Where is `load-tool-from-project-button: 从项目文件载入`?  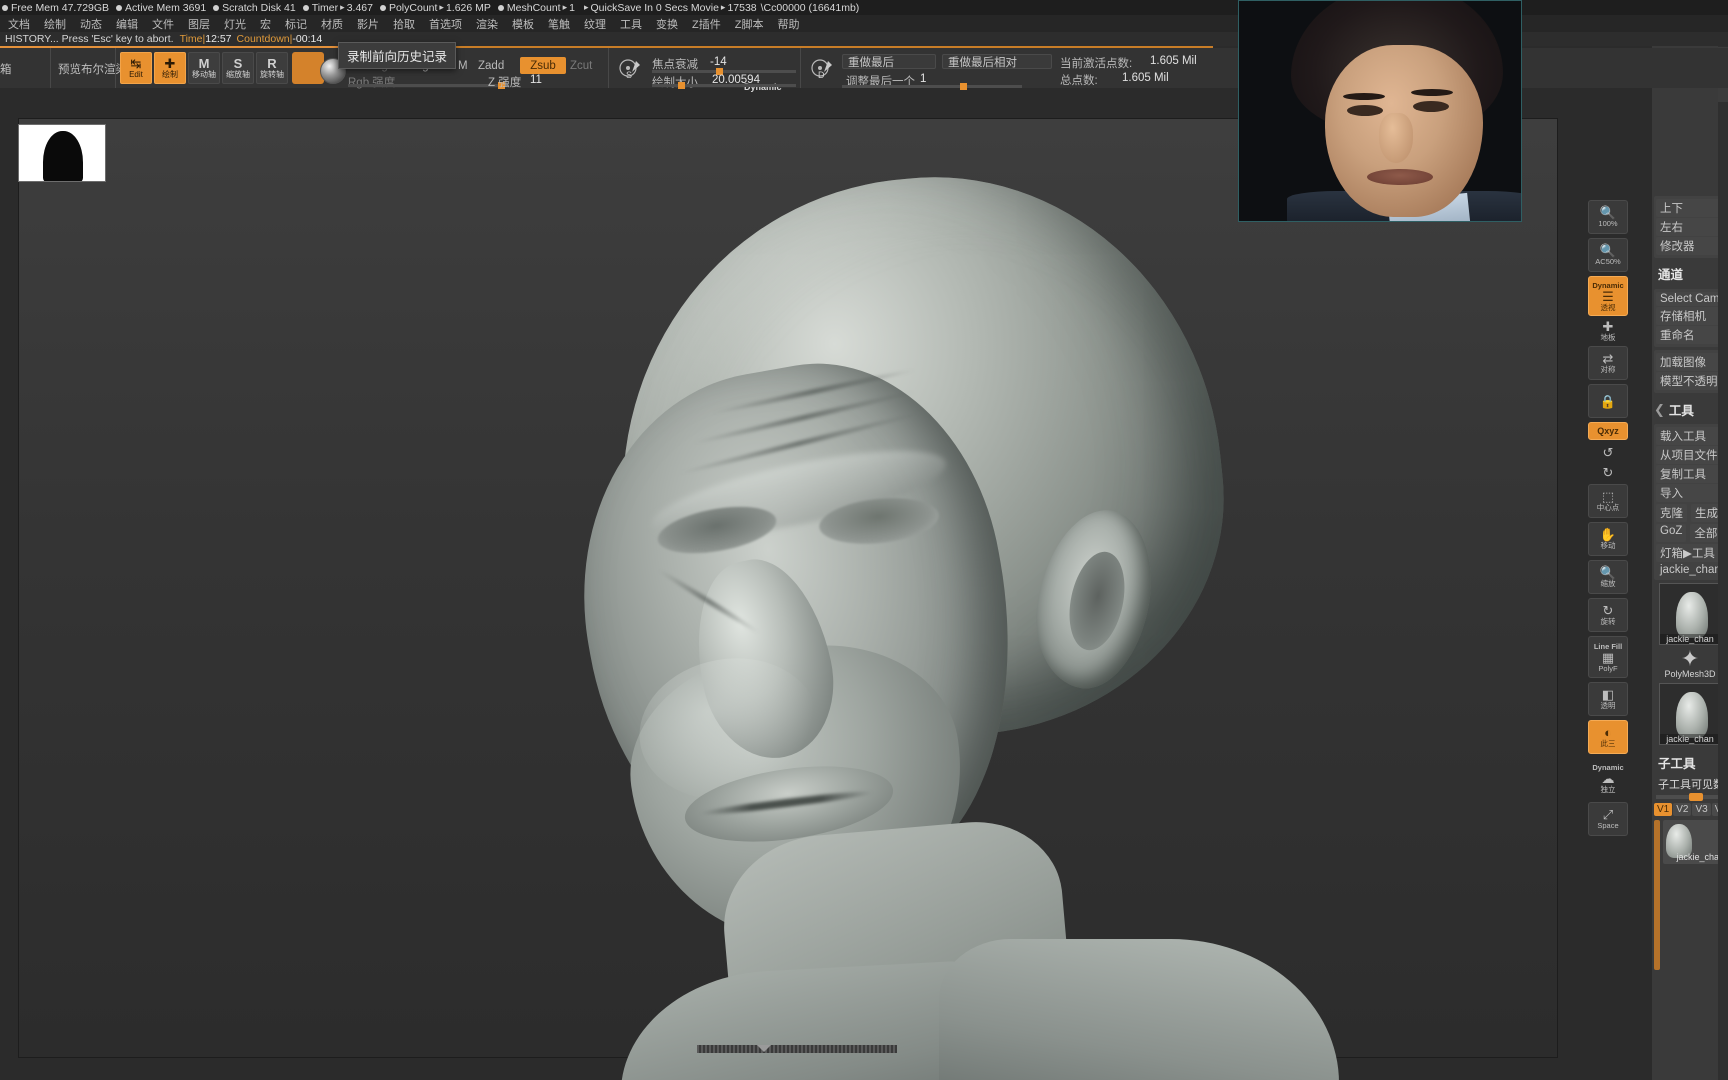 load-tool-from-project-button: 从项目文件载入 is located at coordinates (1692, 455).